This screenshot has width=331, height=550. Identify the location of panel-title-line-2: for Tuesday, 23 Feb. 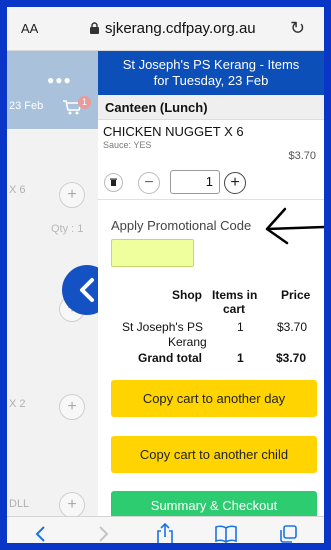
(211, 80).